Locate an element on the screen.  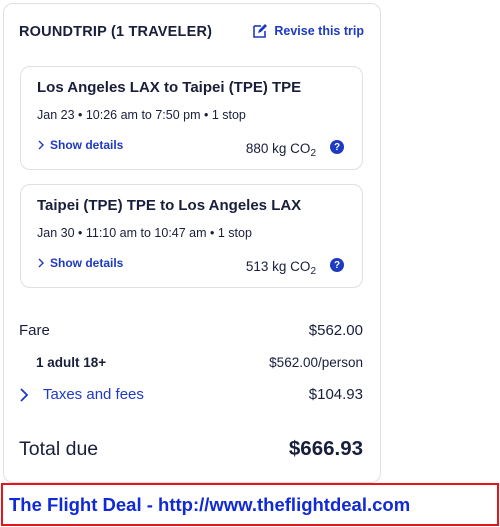
total-row: Total due $666.93 is located at coordinates (191, 449).